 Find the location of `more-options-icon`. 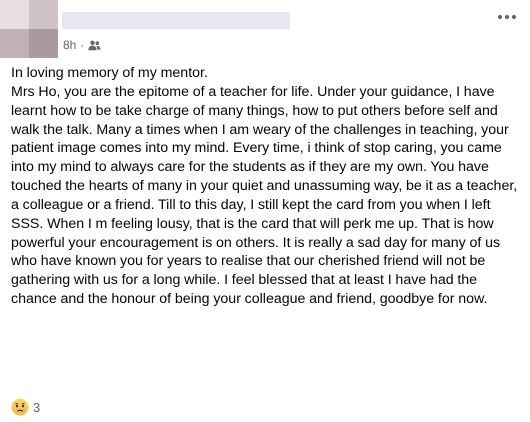

more-options-icon is located at coordinates (507, 17).